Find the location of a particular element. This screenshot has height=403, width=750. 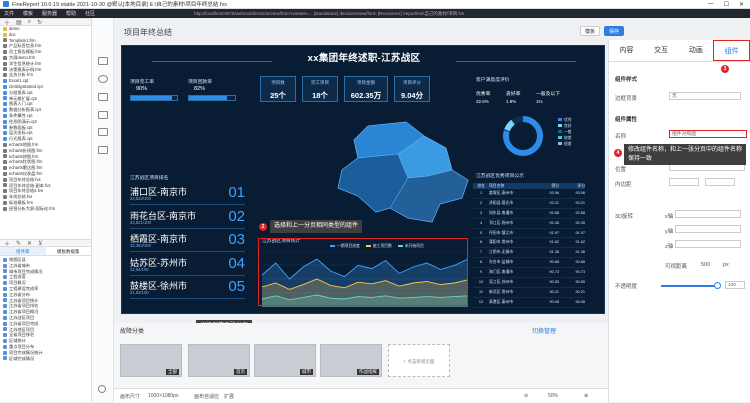

chart-highlight-box is located at coordinates (363, 272).